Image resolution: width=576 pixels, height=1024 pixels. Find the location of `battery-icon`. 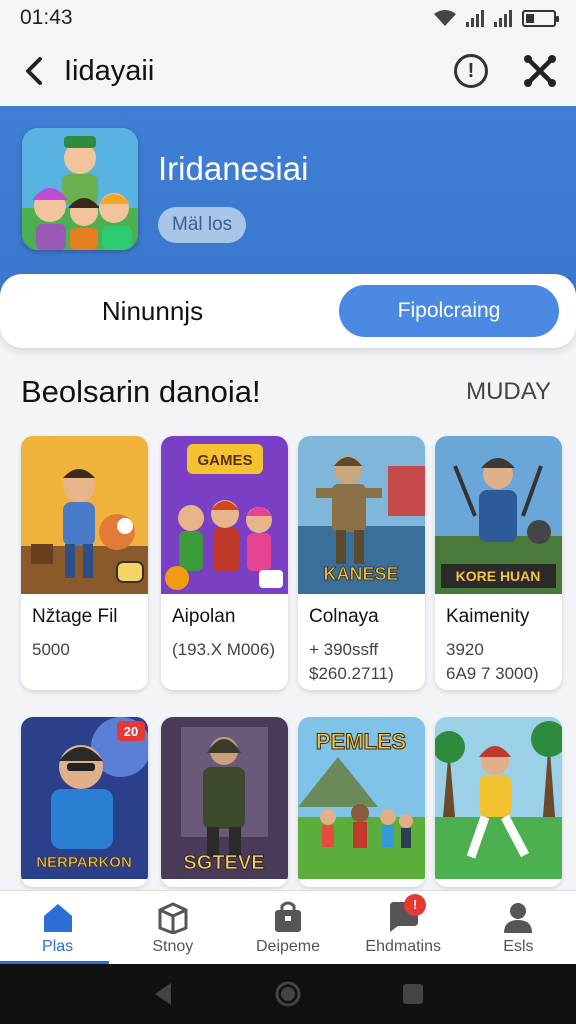

battery-icon is located at coordinates (540, 18).